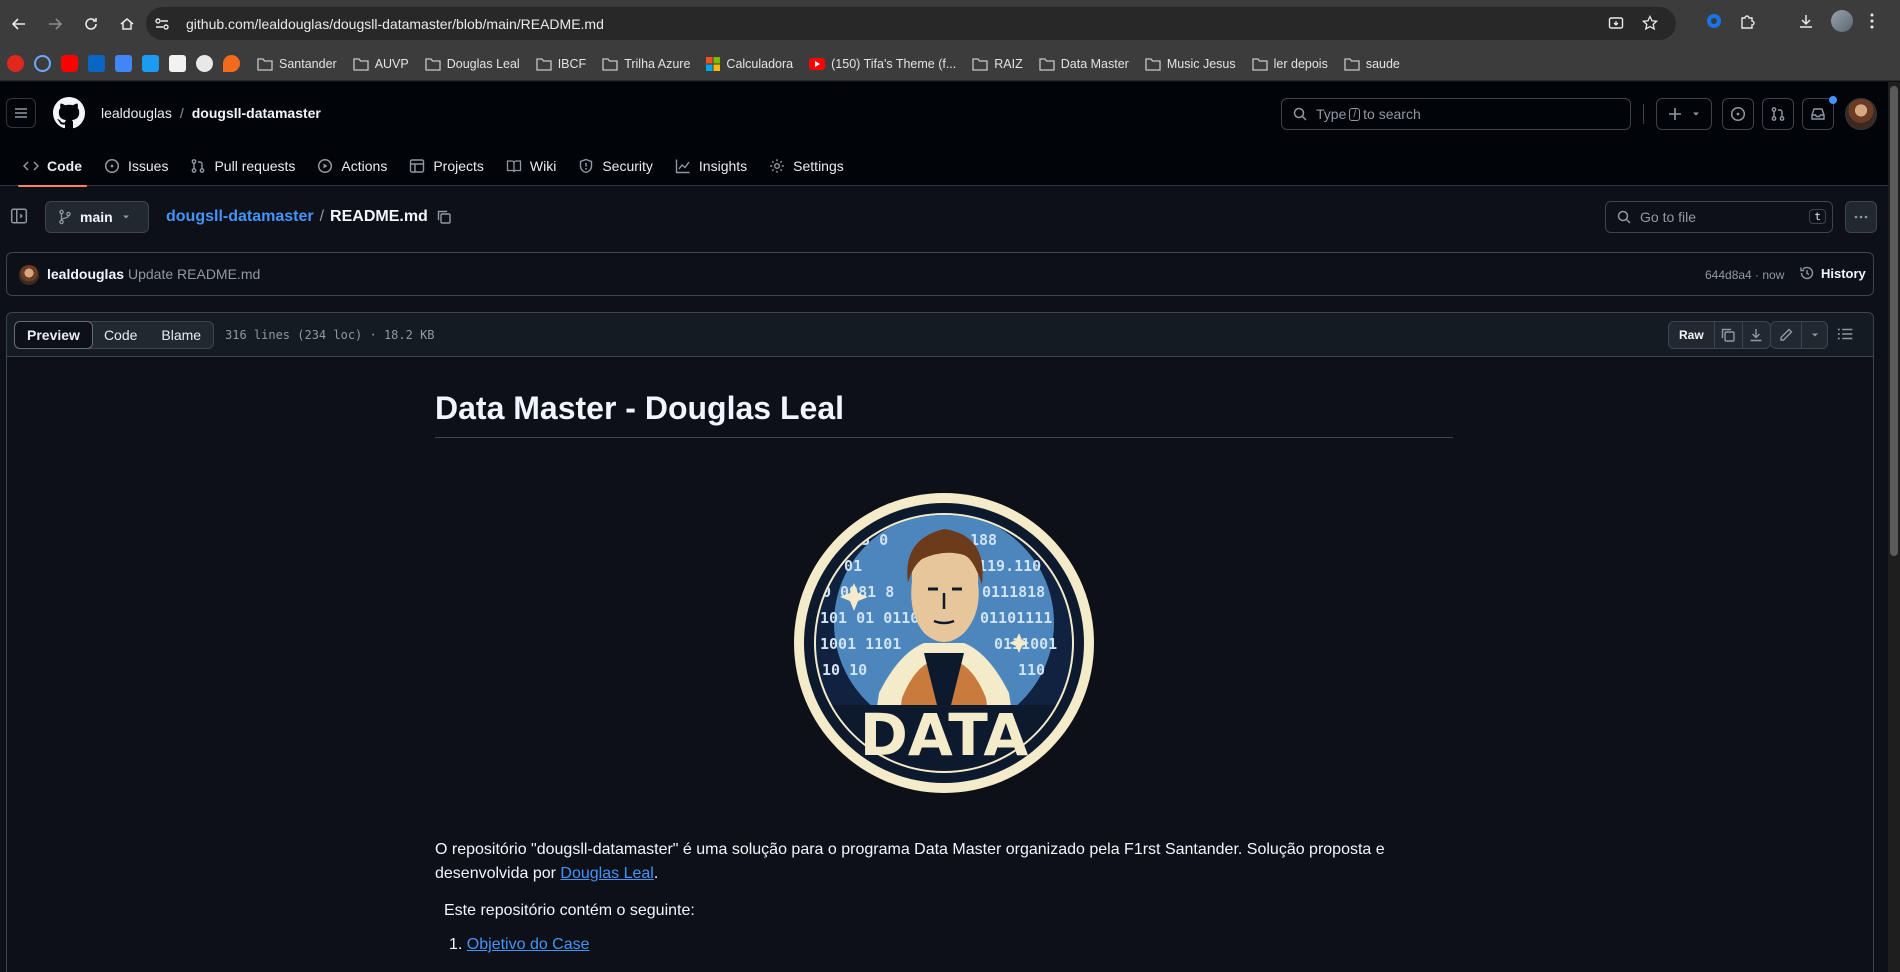 Image resolution: width=1900 pixels, height=972 pixels. I want to click on commit-message-link: Update README.md, so click(194, 274).